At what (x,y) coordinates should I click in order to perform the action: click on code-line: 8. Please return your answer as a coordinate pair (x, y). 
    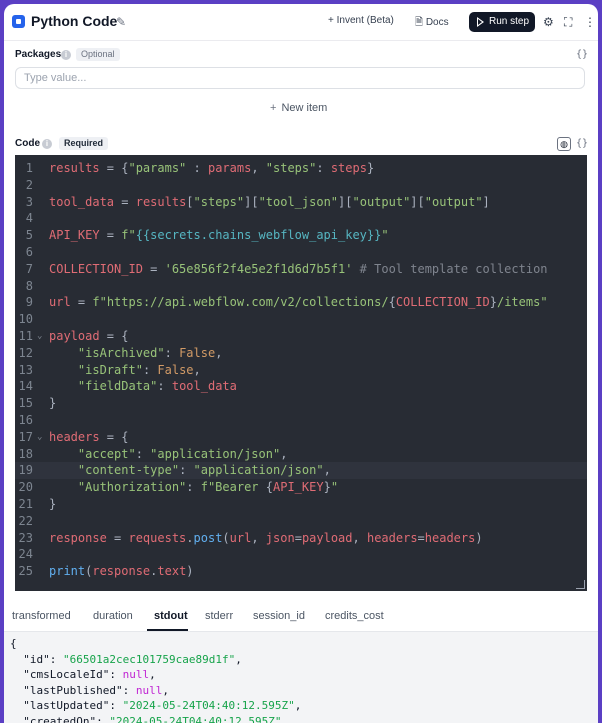
    Looking at the image, I should click on (301, 286).